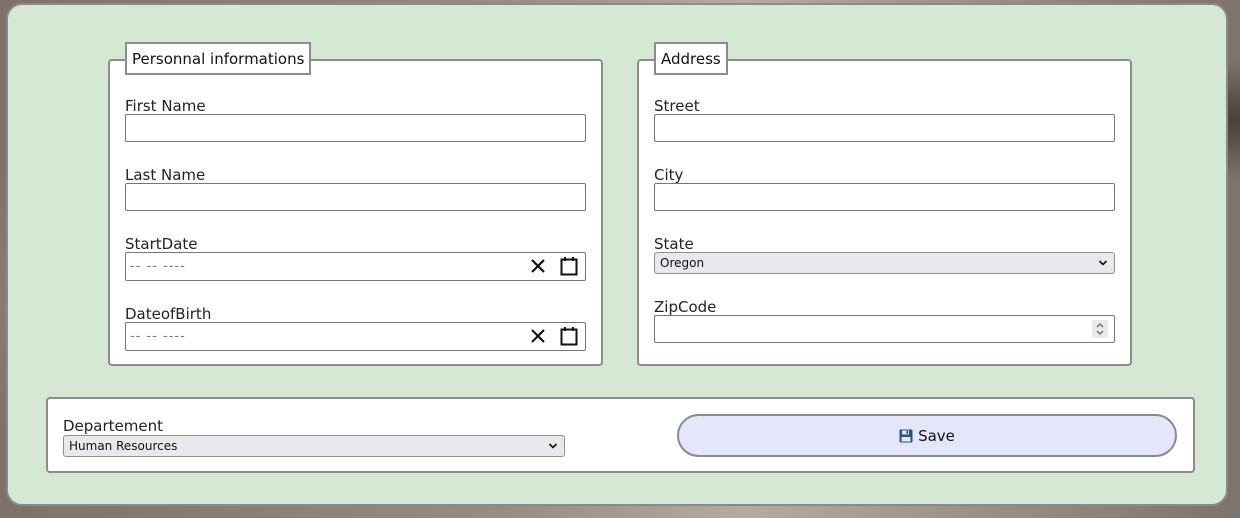 The image size is (1240, 518). What do you see at coordinates (355, 266) in the screenshot?
I see `start-date-input: -- -- ----` at bounding box center [355, 266].